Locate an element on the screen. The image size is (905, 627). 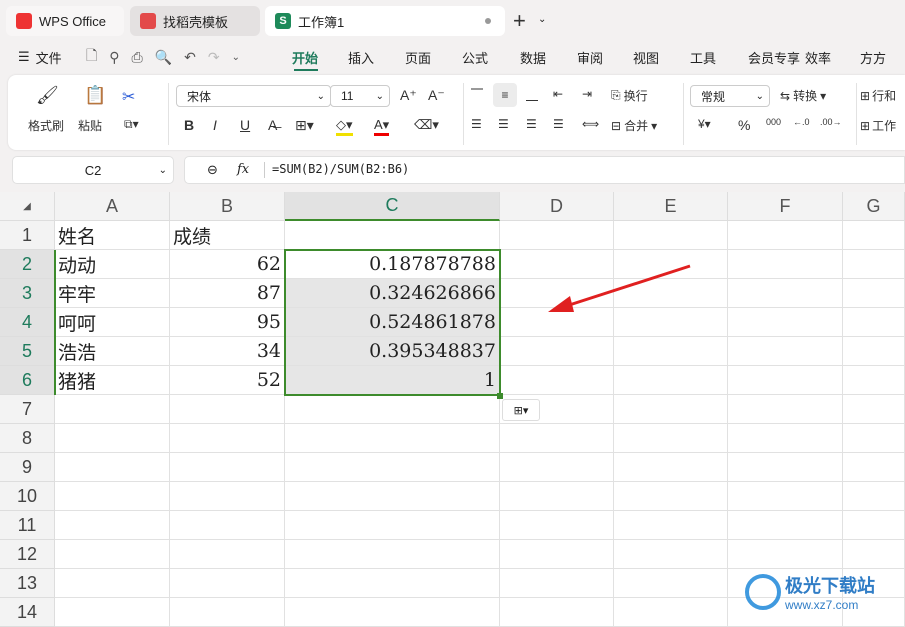
cell-A4: 呵呵 is located at coordinates (112, 322).